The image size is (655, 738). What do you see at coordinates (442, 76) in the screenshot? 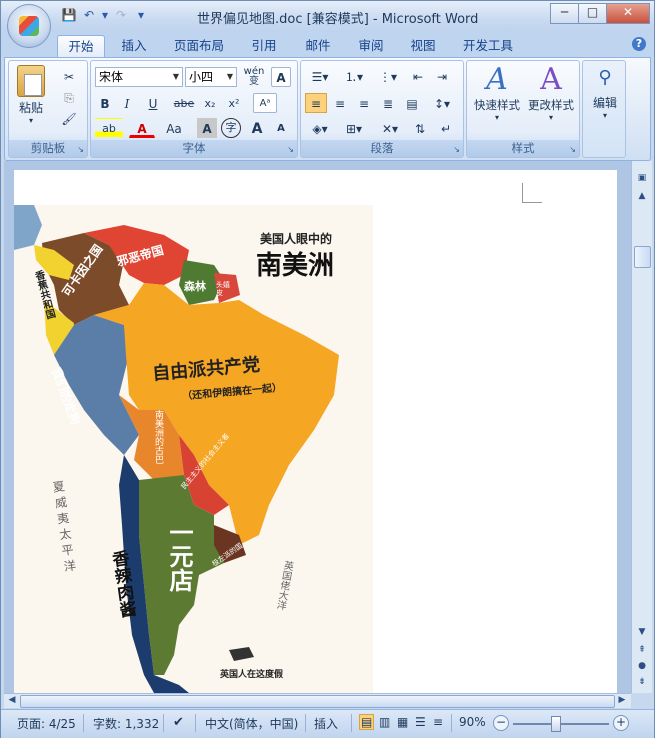
I see `increase-indent-icon: ⇥` at bounding box center [442, 76].